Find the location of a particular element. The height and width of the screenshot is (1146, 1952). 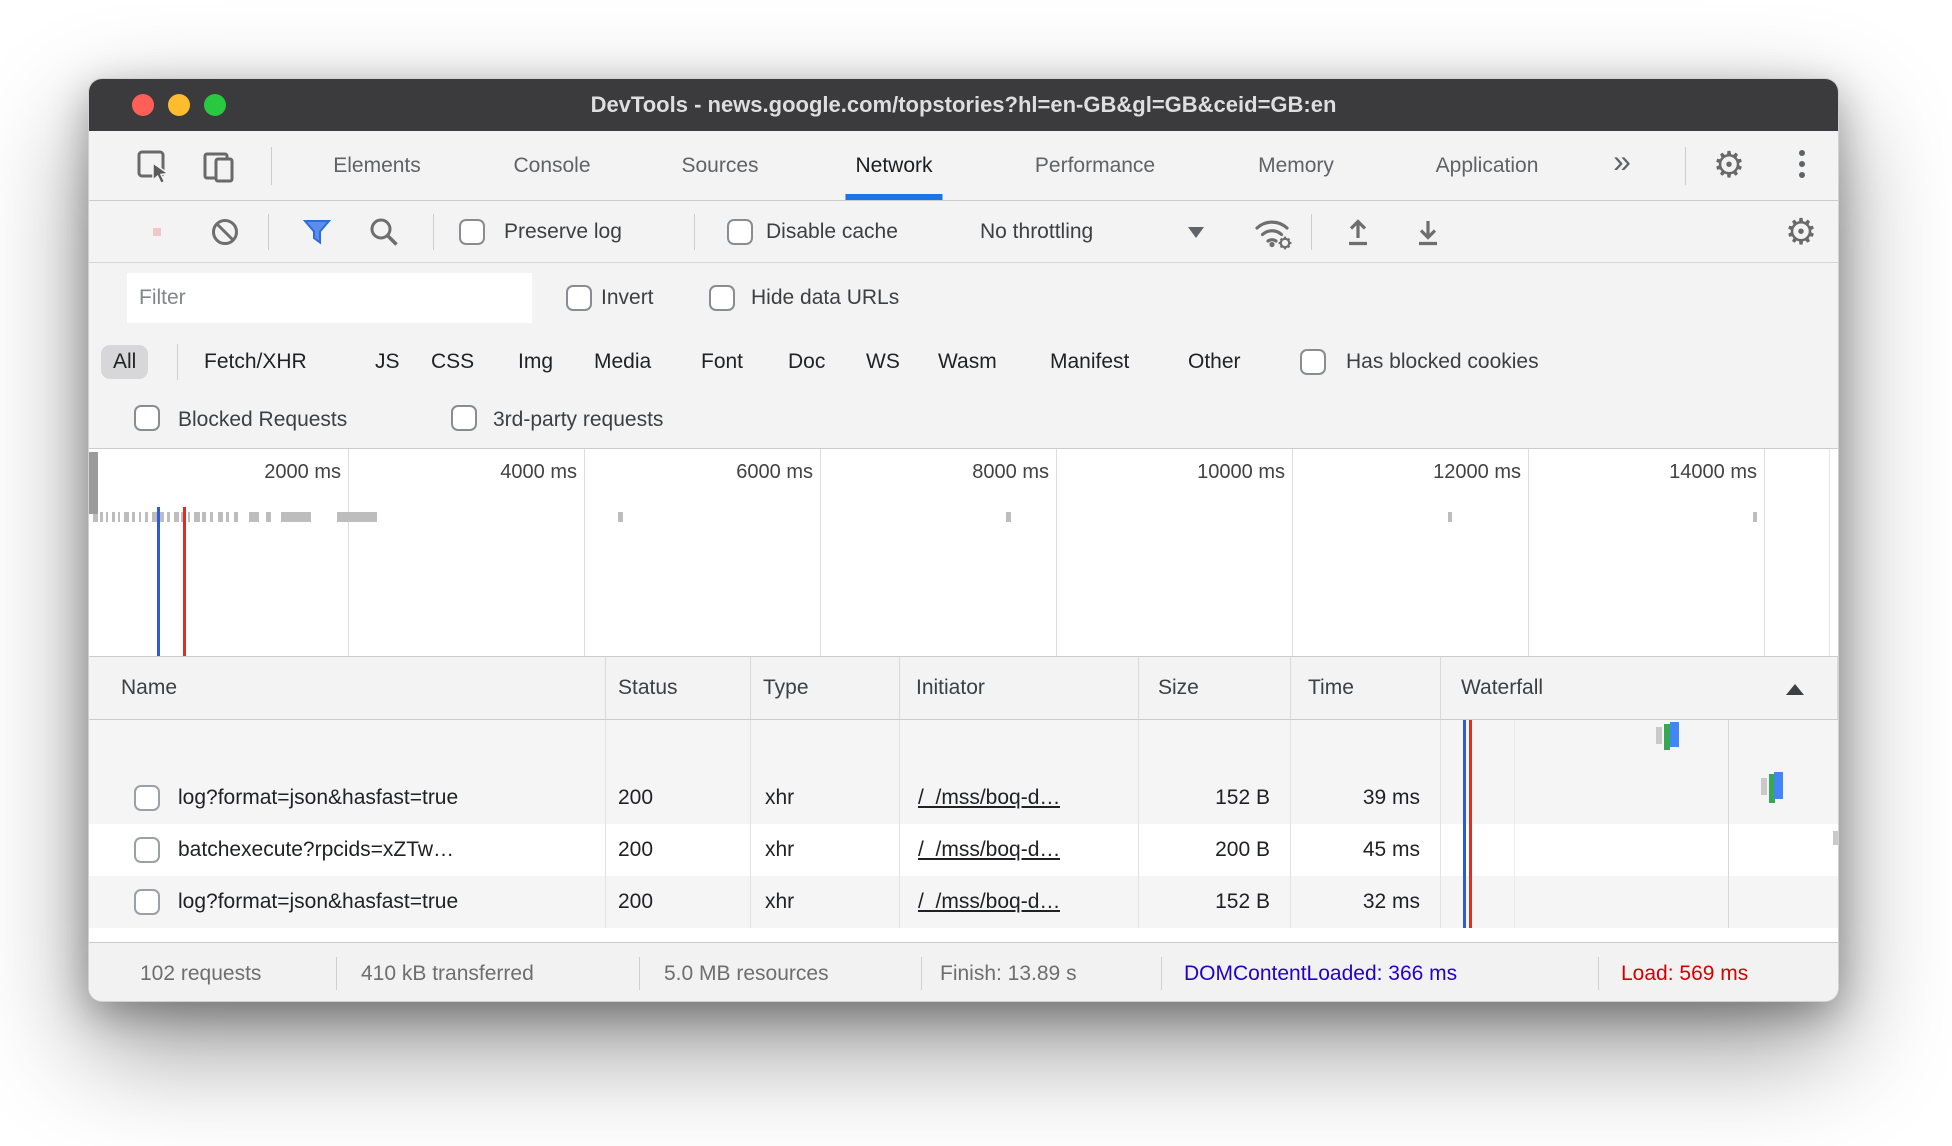

load-time: Load: 569 ms is located at coordinates (1685, 973).